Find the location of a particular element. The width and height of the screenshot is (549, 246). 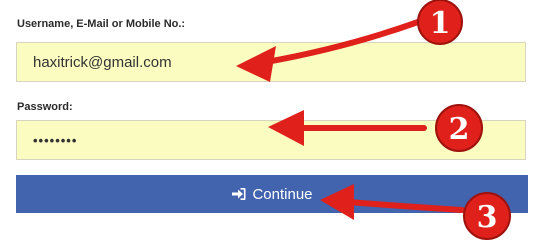

continue-label: Continue is located at coordinates (282, 194).